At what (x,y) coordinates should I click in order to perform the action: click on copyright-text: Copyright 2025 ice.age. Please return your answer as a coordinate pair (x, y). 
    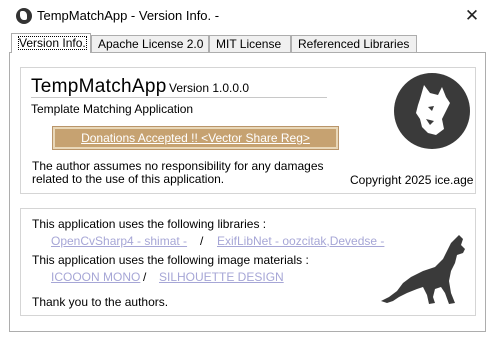
    Looking at the image, I should click on (412, 180).